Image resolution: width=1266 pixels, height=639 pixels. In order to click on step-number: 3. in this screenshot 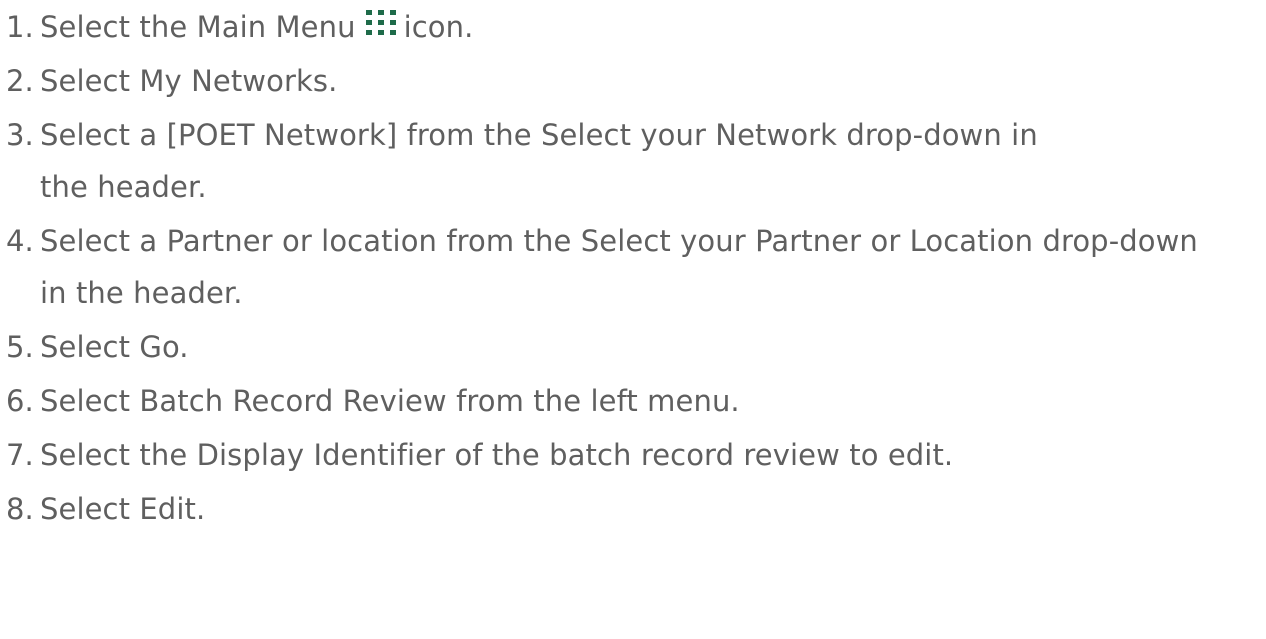, I will do `click(20, 135)`.